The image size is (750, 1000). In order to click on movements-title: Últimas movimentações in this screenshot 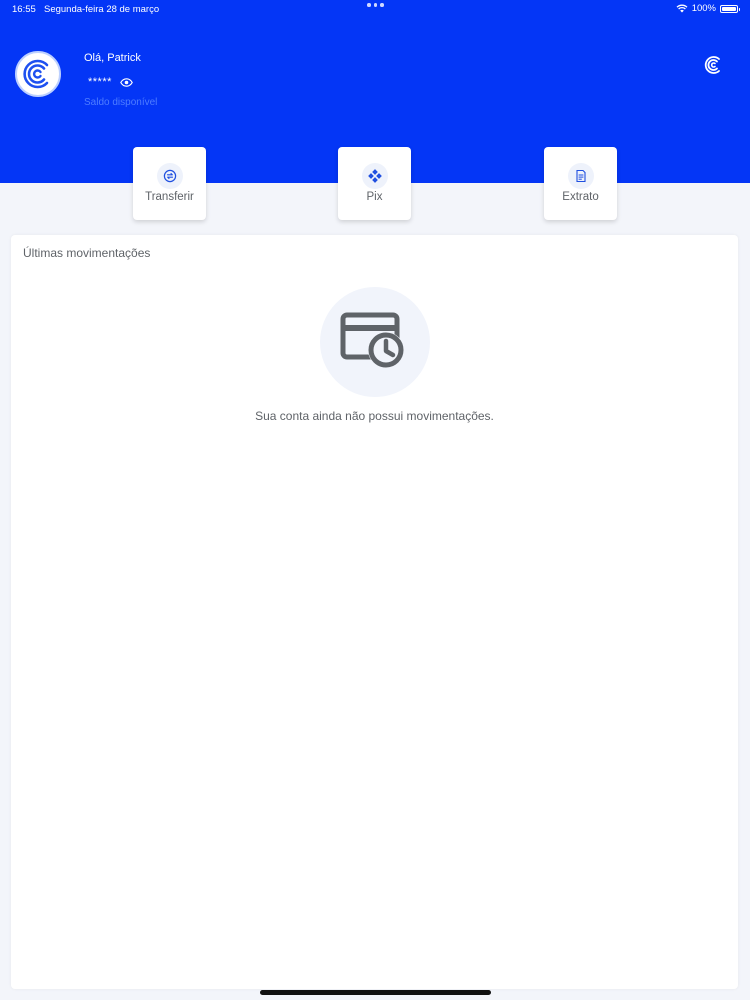, I will do `click(87, 253)`.